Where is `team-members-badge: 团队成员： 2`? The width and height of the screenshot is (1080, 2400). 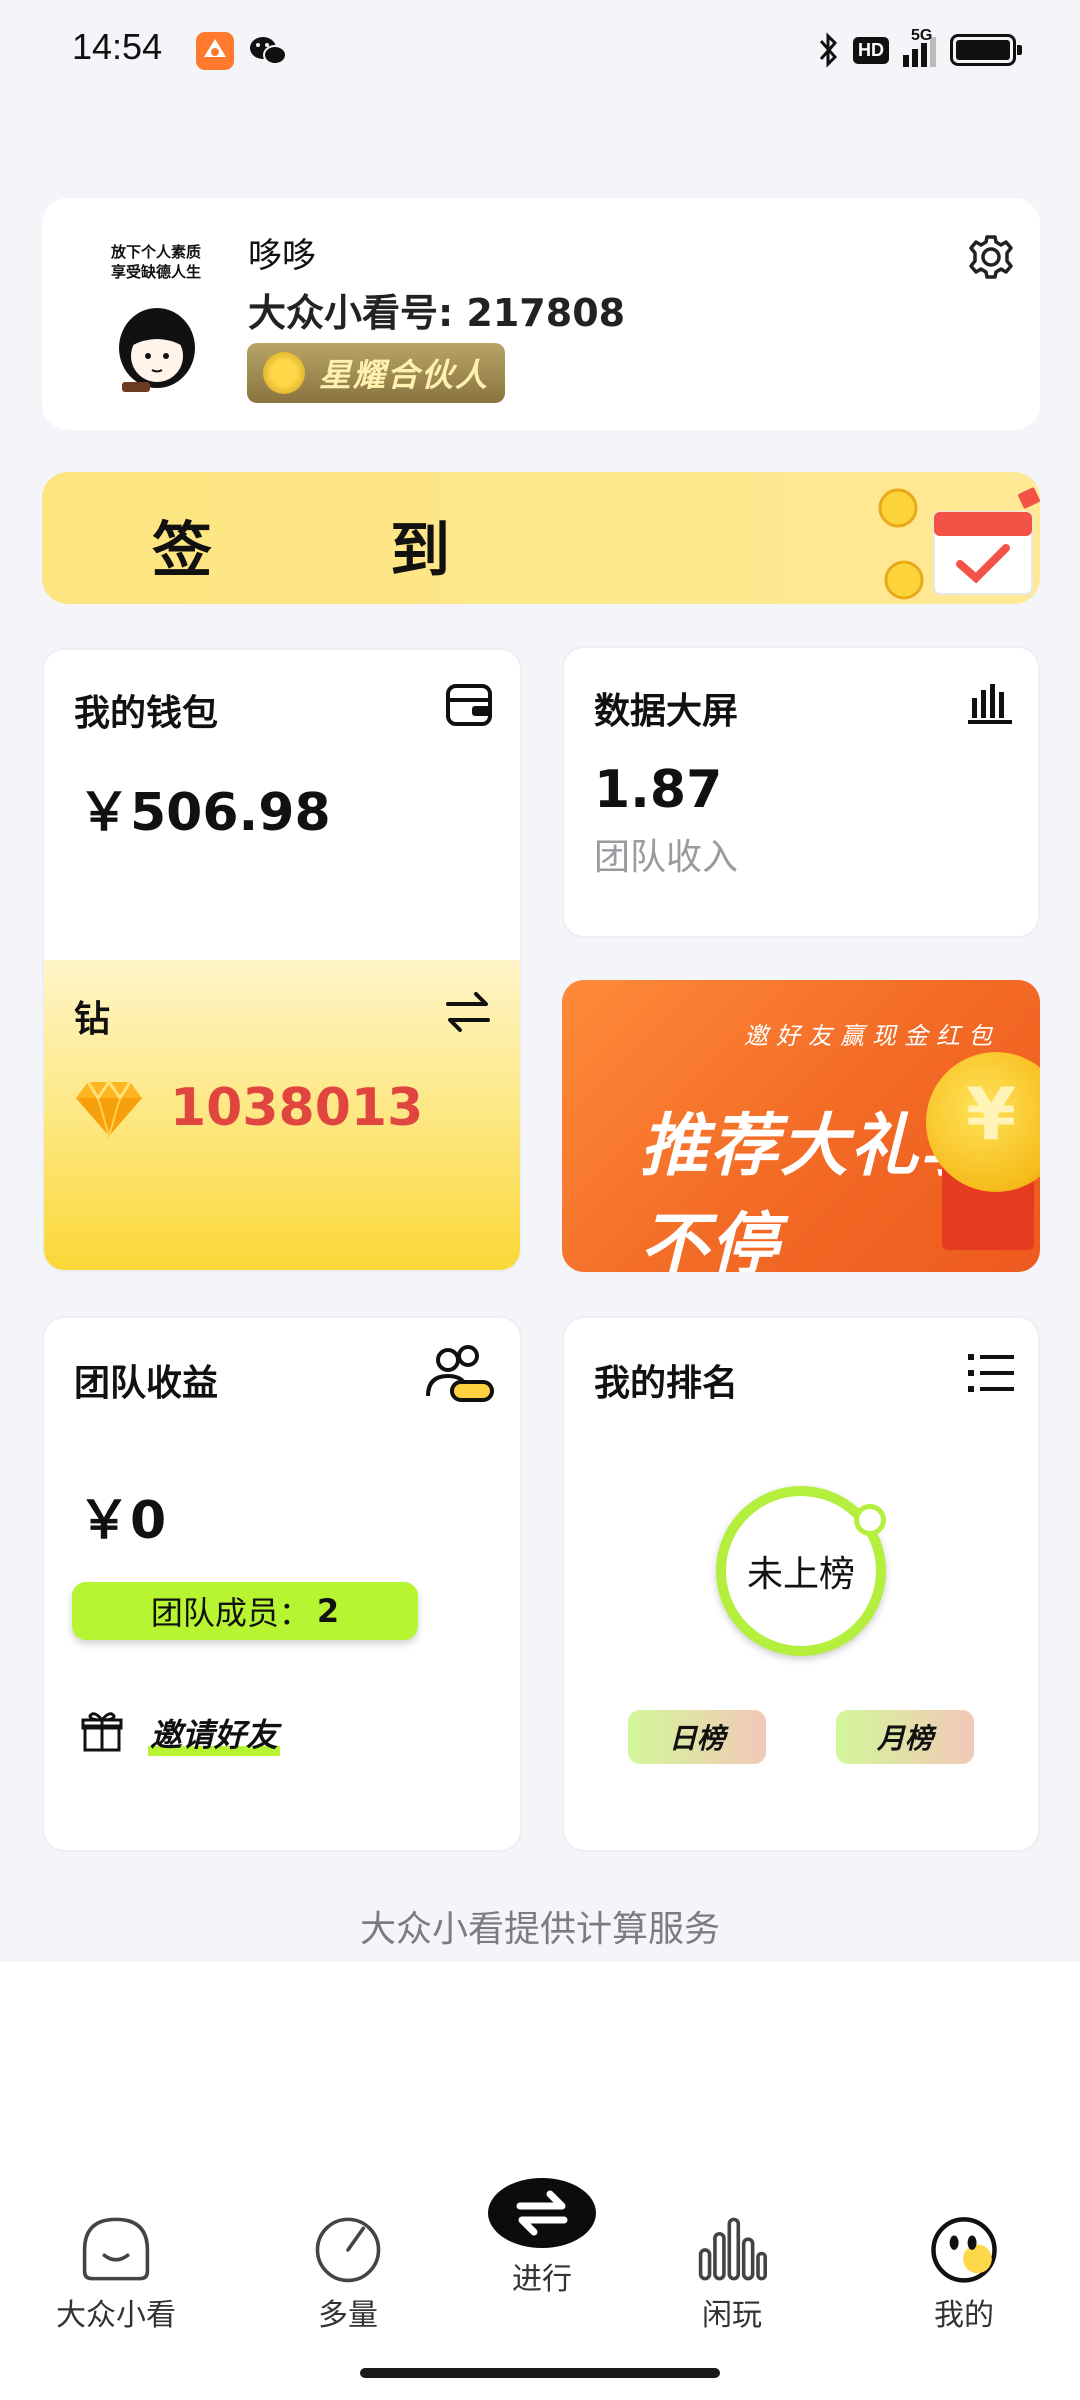
team-members-badge: 团队成员： 2 is located at coordinates (245, 1611).